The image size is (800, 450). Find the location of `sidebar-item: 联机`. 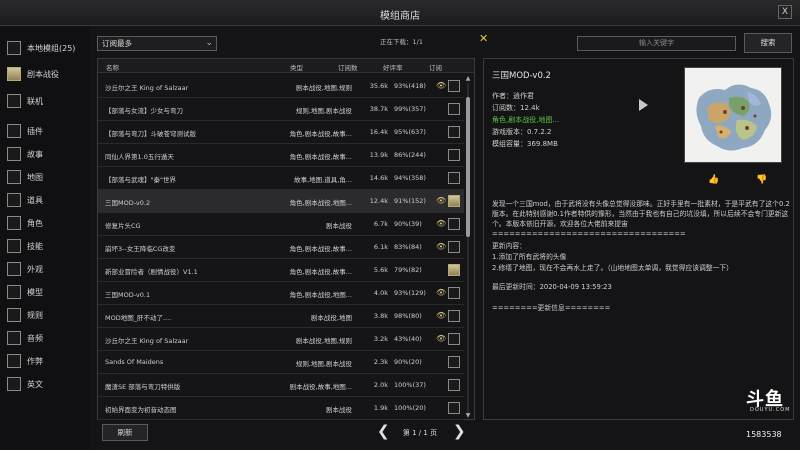

sidebar-item: 联机 is located at coordinates (25, 101).